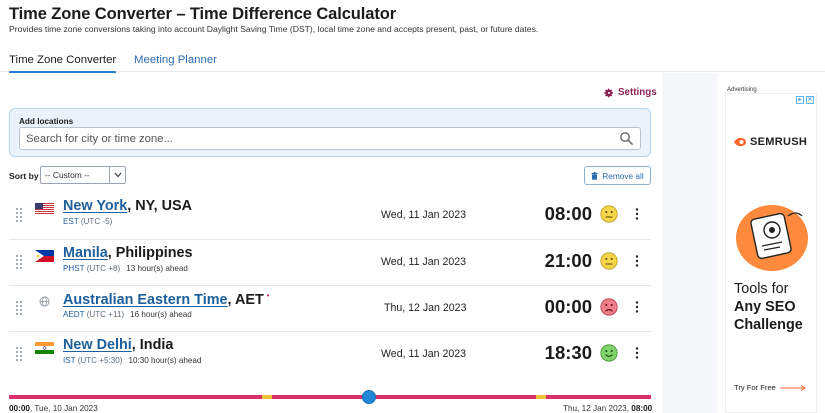  Describe the element at coordinates (623, 175) in the screenshot. I see `remove-all-label: Remove all` at that location.